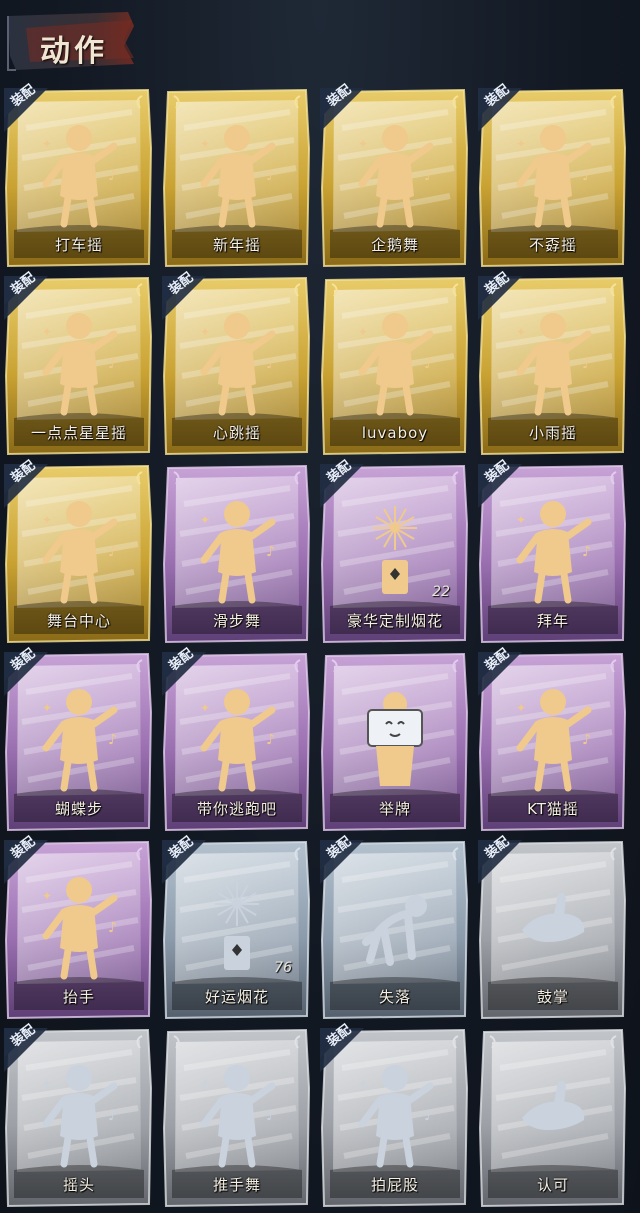 The height and width of the screenshot is (1213, 640). I want to click on emote-card-label: 不孬摇, so click(552, 245).